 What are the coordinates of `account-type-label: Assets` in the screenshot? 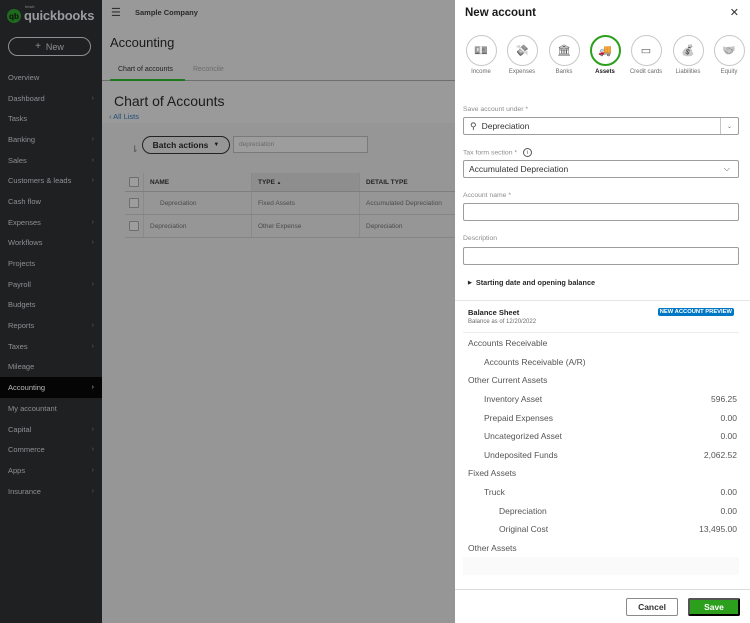 It's located at (605, 72).